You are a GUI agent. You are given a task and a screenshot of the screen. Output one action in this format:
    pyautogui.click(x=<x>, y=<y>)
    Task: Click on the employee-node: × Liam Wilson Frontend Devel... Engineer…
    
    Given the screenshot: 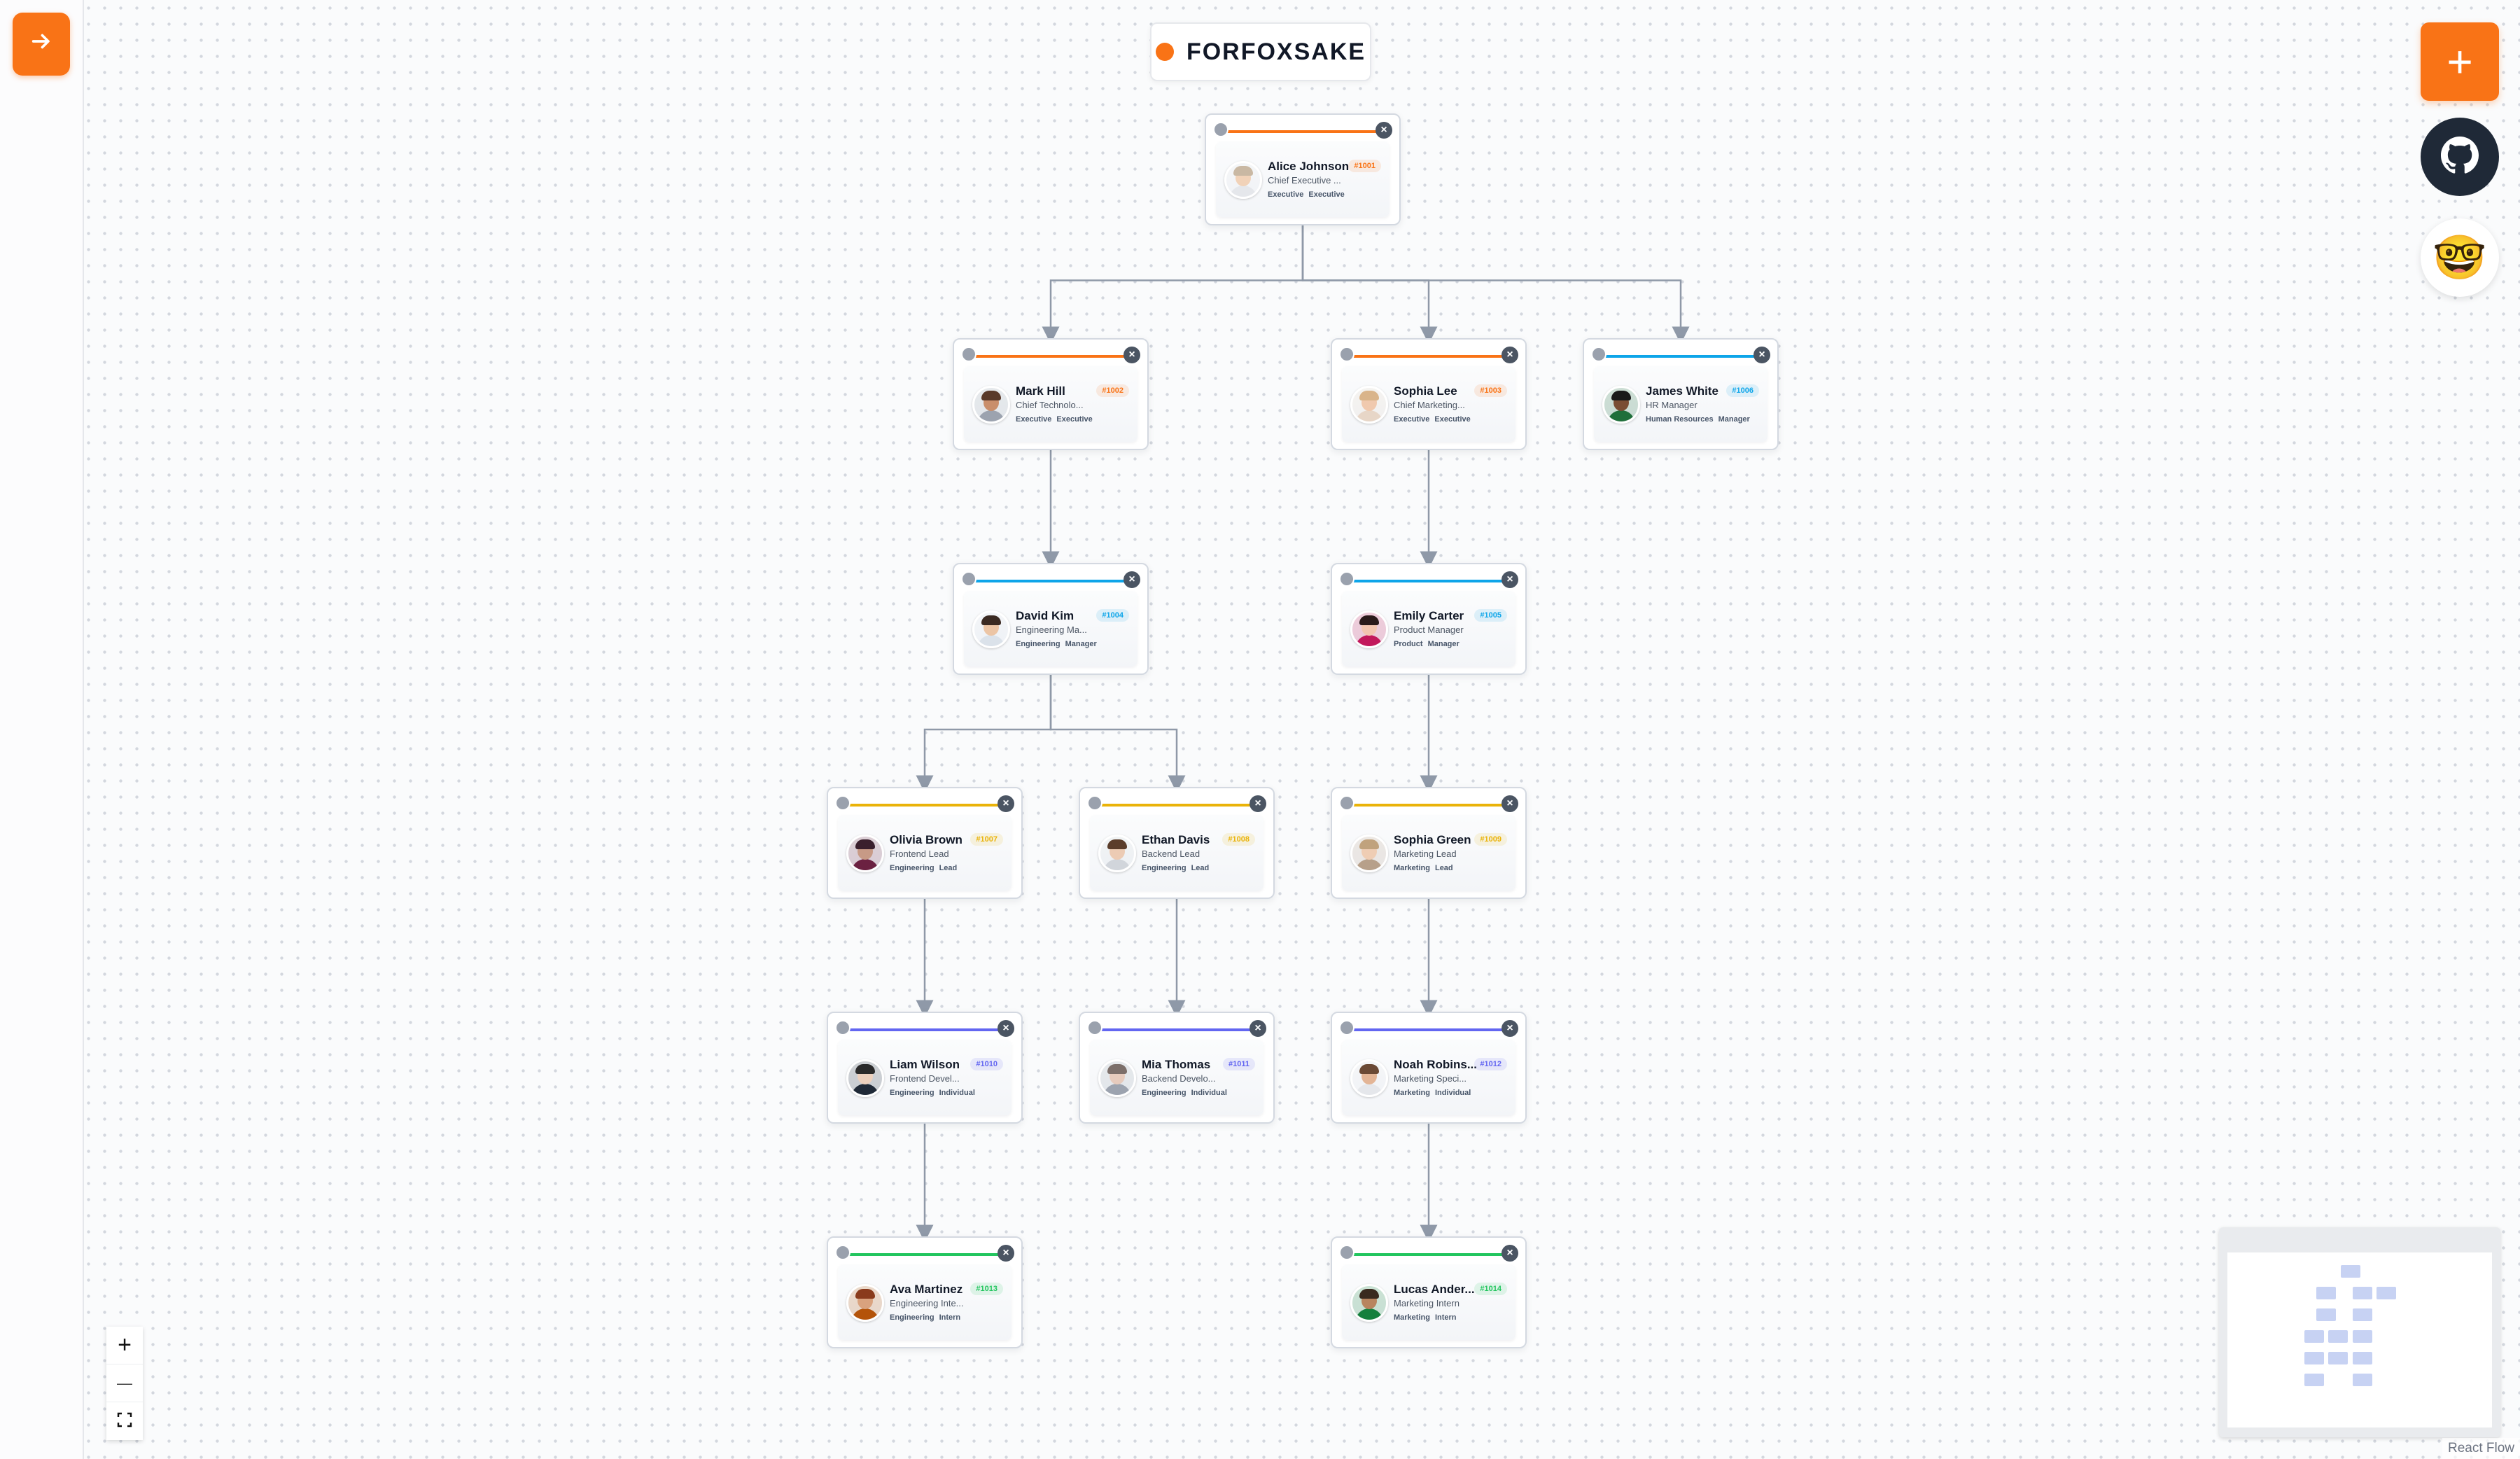 What is the action you would take?
    pyautogui.click(x=925, y=1068)
    